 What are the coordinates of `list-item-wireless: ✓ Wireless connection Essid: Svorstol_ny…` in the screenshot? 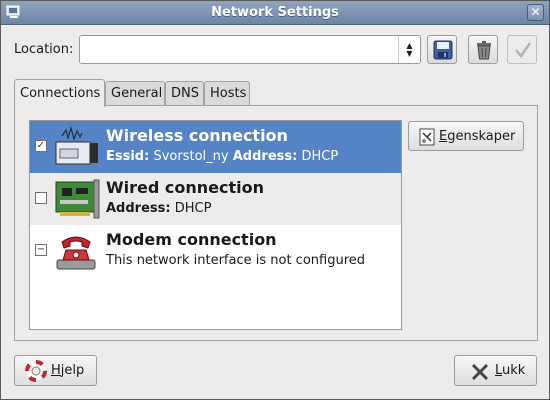 It's located at (215, 147).